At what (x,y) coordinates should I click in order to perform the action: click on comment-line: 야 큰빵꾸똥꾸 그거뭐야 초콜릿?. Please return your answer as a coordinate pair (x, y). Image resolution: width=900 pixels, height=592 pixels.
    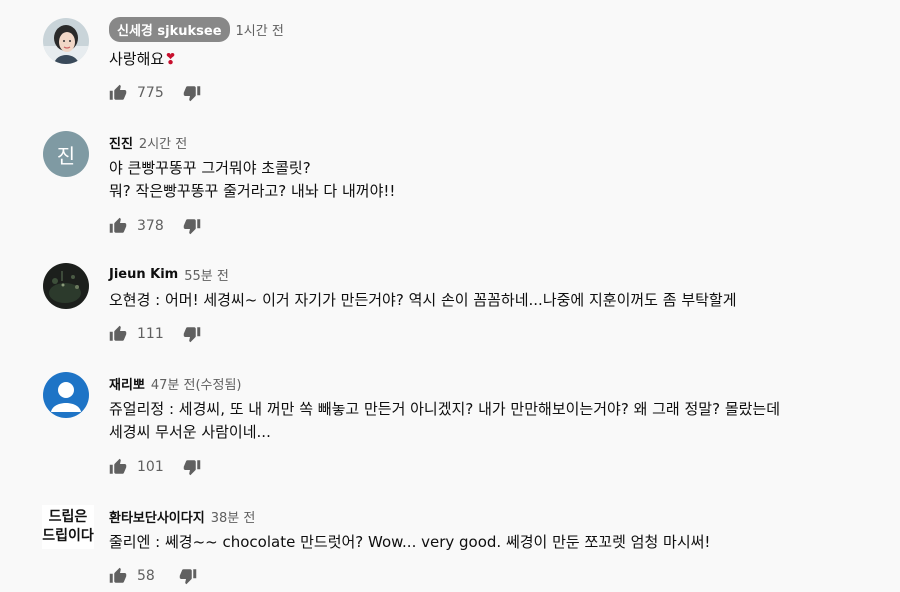
    Looking at the image, I should click on (210, 168).